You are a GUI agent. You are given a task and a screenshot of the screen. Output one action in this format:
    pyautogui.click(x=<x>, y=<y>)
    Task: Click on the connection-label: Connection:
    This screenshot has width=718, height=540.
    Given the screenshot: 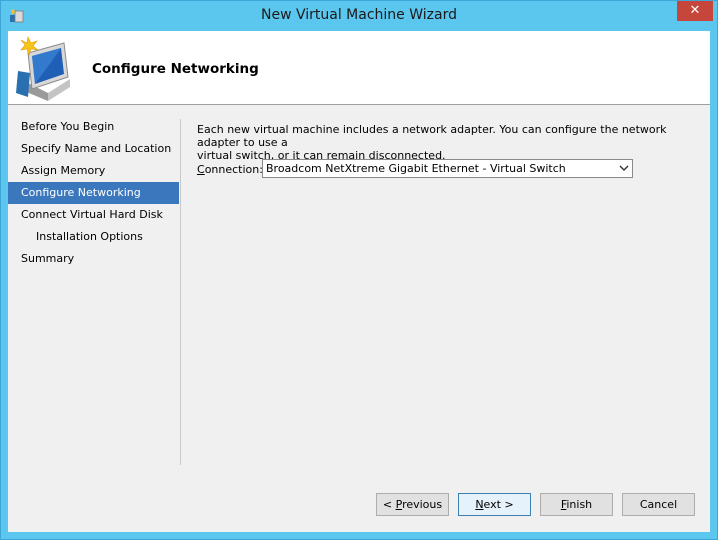 What is the action you would take?
    pyautogui.click(x=230, y=169)
    